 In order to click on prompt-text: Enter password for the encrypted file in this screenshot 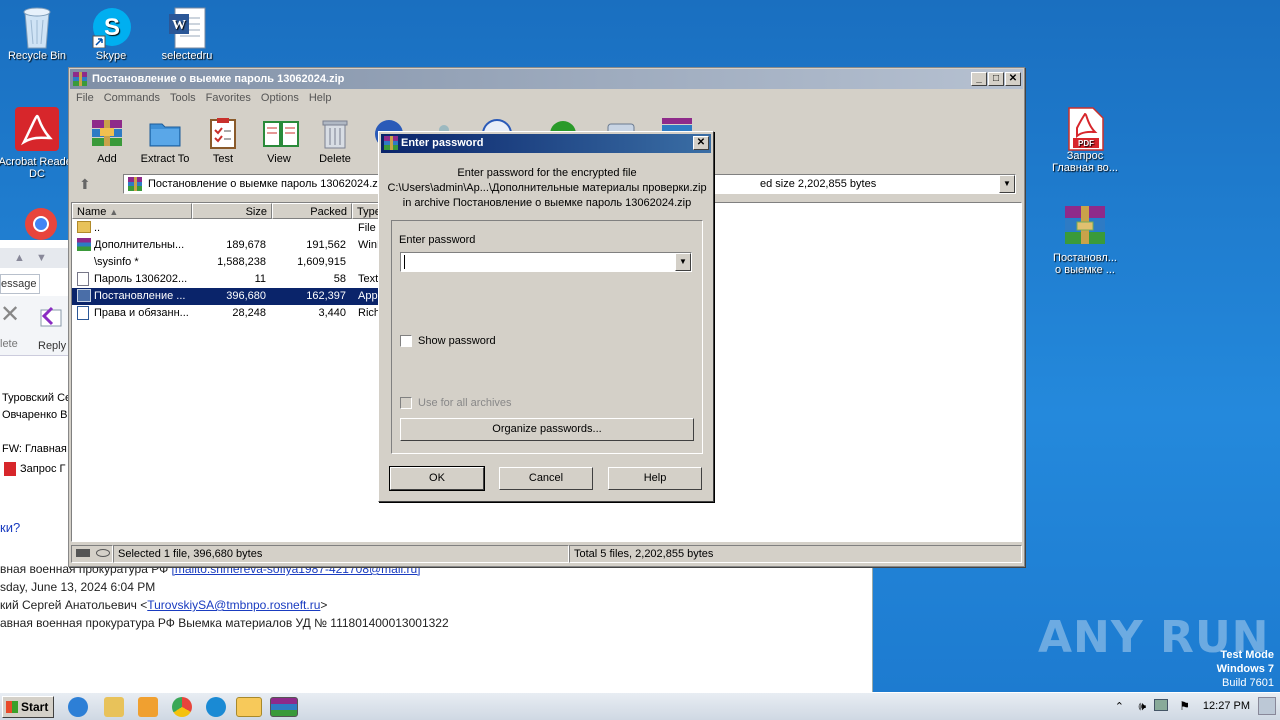, I will do `click(547, 173)`.